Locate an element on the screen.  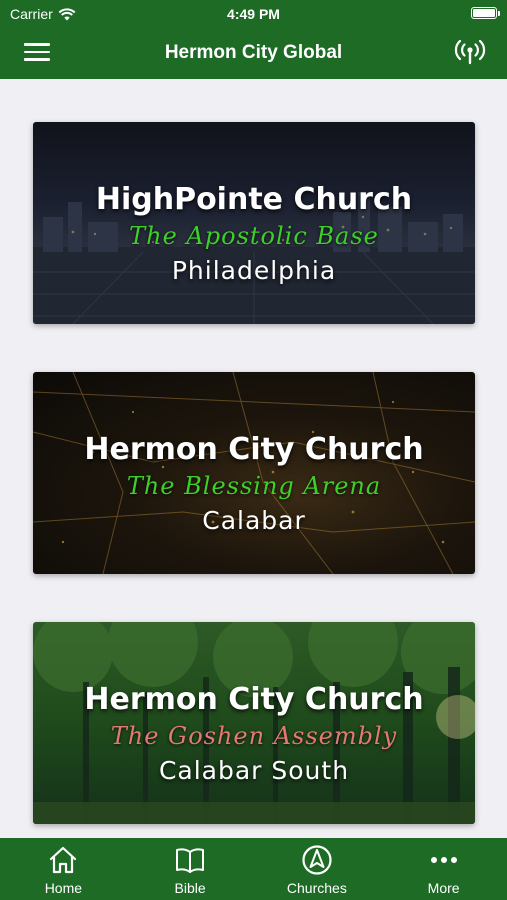
tab-bible-label: Bible is located at coordinates (190, 888).